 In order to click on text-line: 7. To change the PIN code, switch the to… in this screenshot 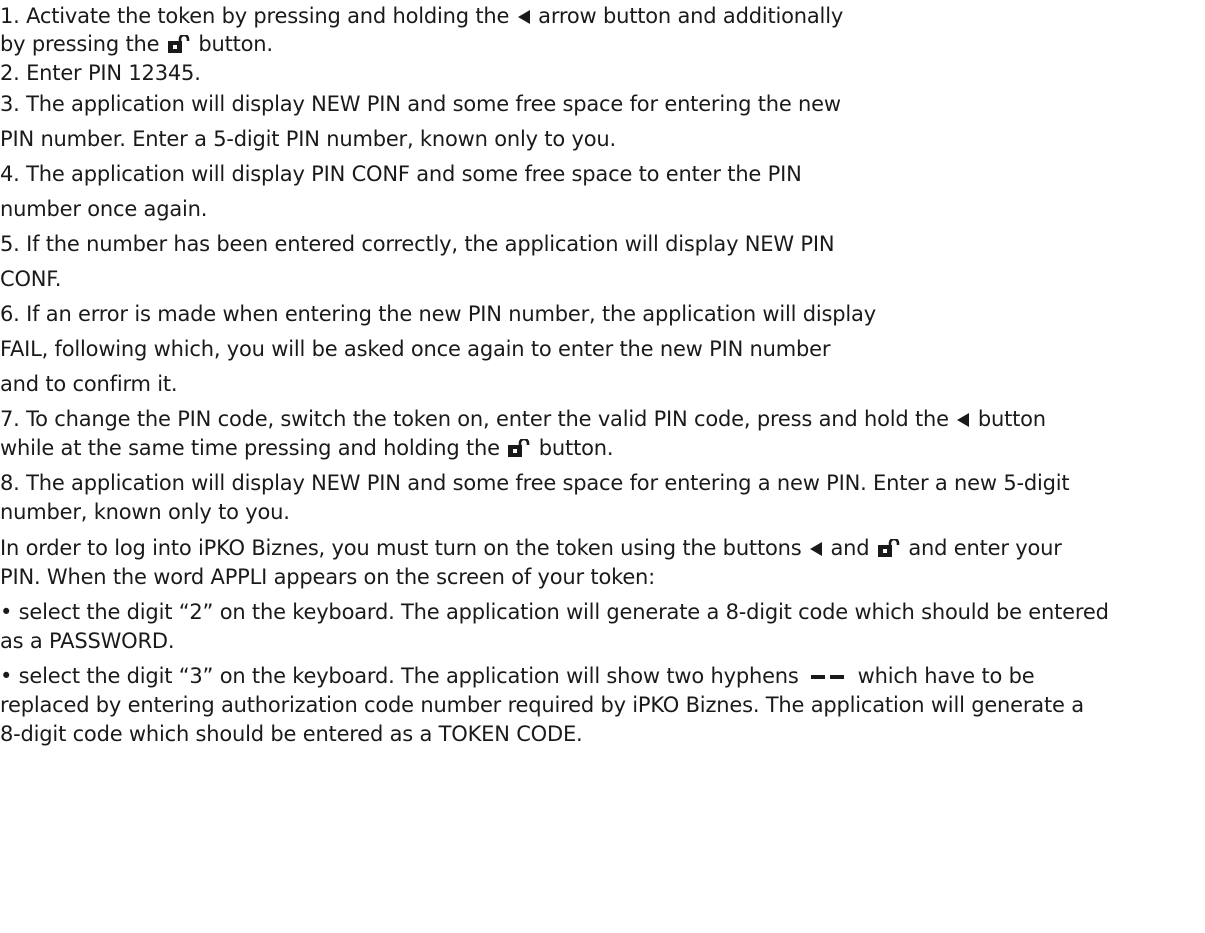, I will do `click(523, 419)`.